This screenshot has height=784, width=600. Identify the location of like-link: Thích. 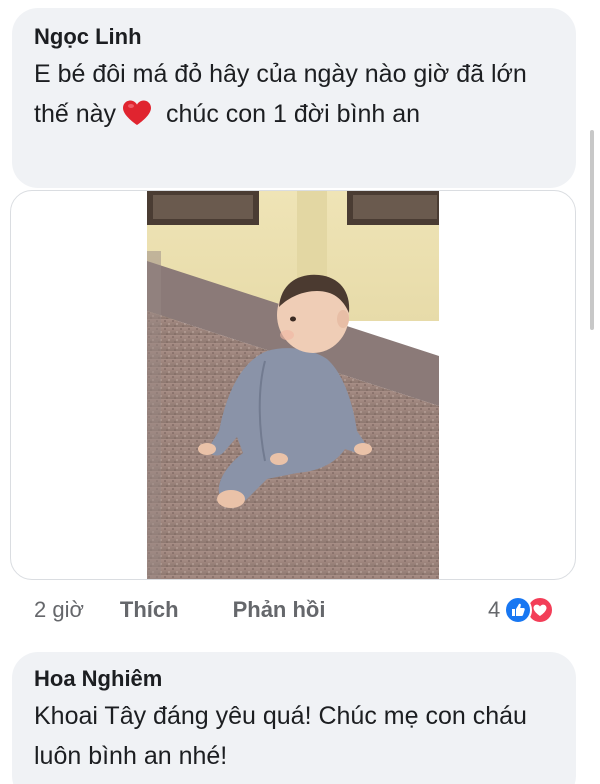
(149, 610).